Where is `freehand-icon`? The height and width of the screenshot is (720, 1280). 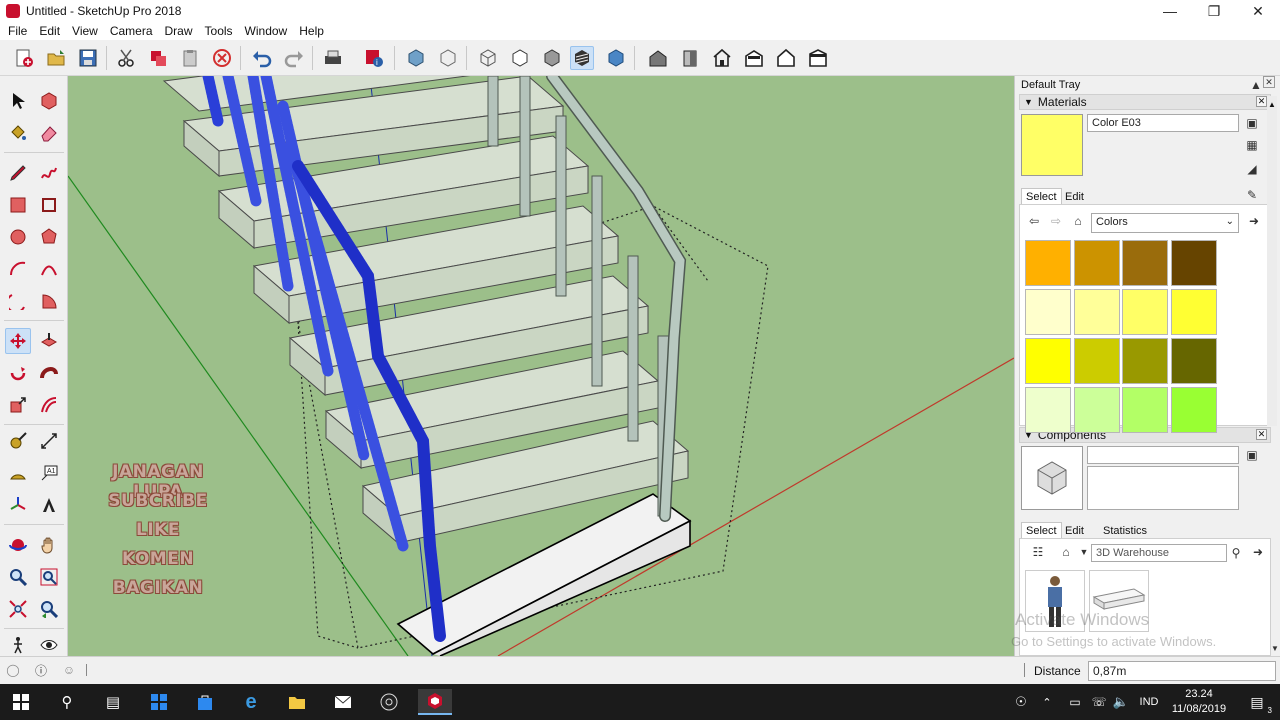 freehand-icon is located at coordinates (49, 173).